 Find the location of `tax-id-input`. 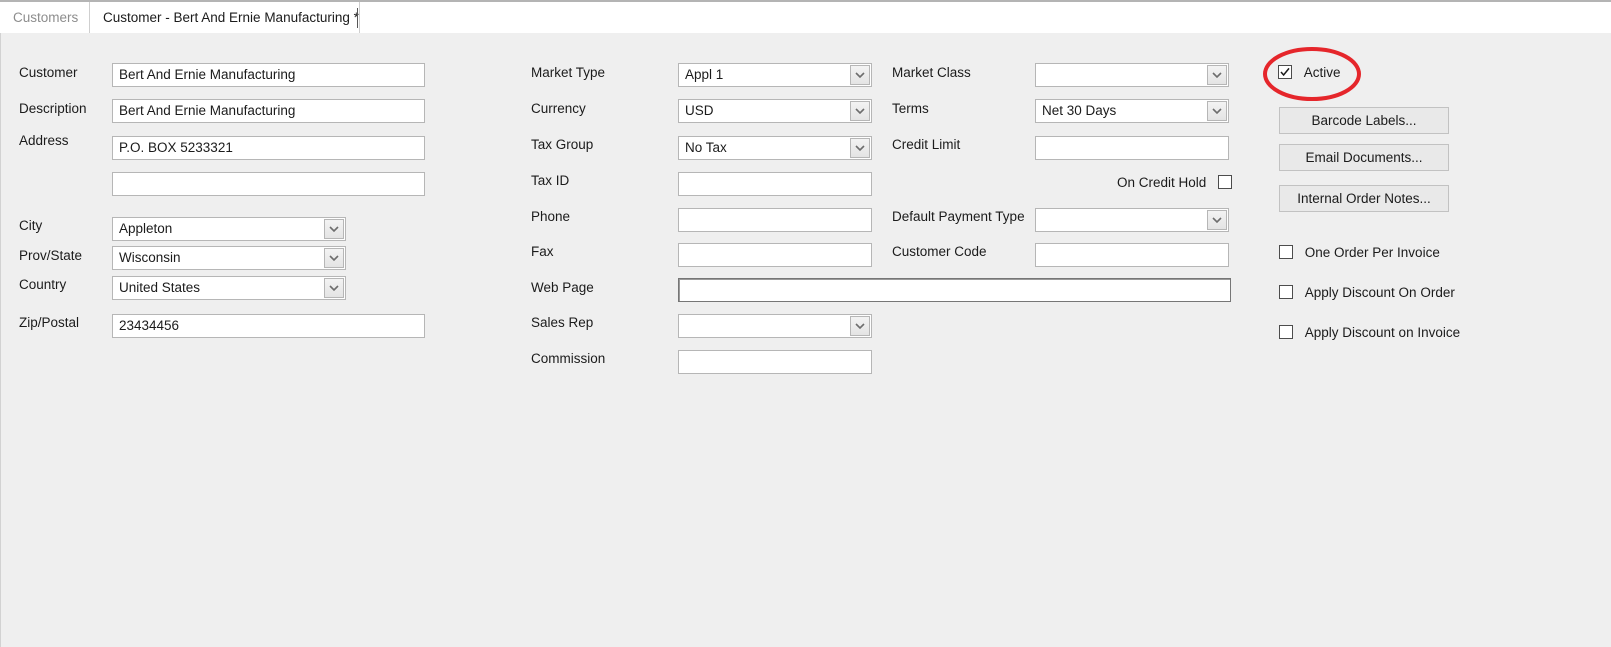

tax-id-input is located at coordinates (775, 184).